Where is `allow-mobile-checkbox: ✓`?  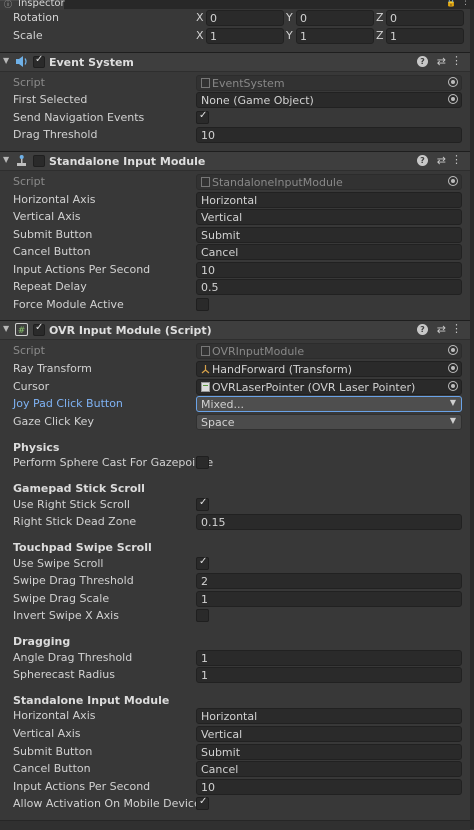
allow-mobile-checkbox: ✓ is located at coordinates (202, 803).